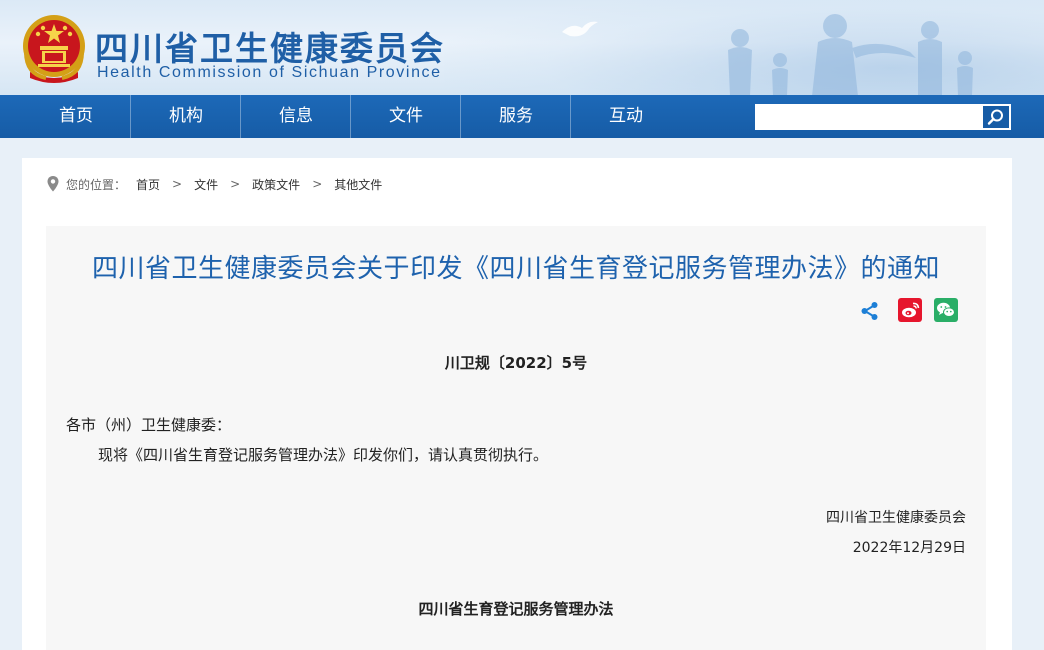  I want to click on family-silhouette-art, so click(850, 54).